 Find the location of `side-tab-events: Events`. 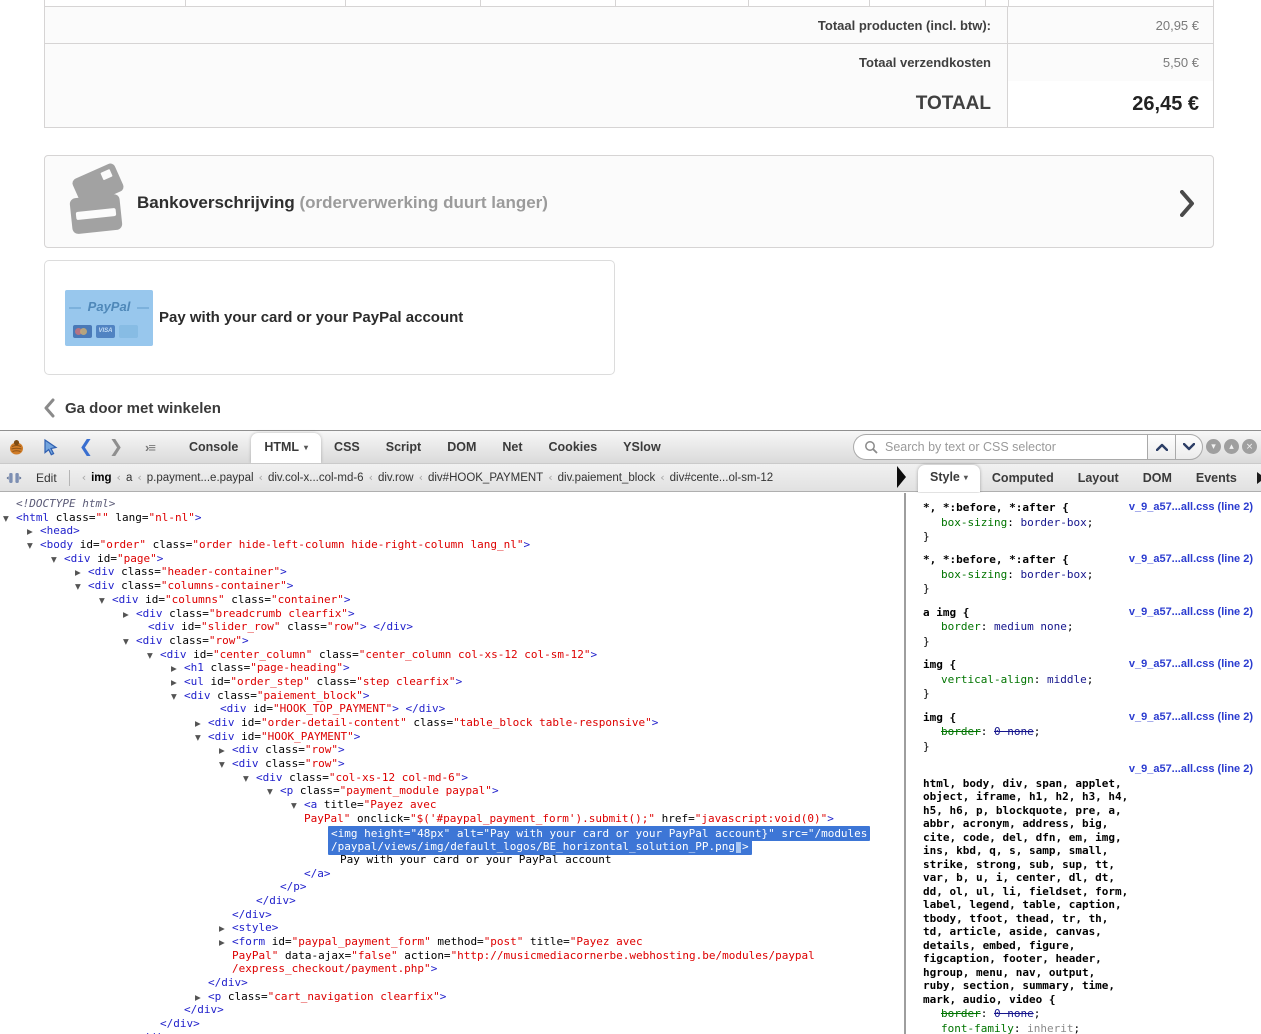

side-tab-events: Events is located at coordinates (1216, 478).